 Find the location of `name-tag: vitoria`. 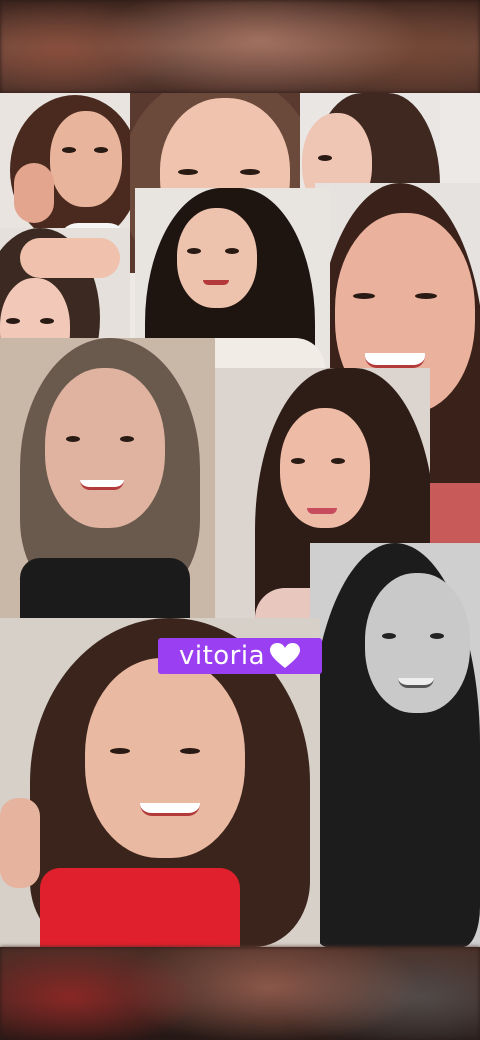

name-tag: vitoria is located at coordinates (240, 656).